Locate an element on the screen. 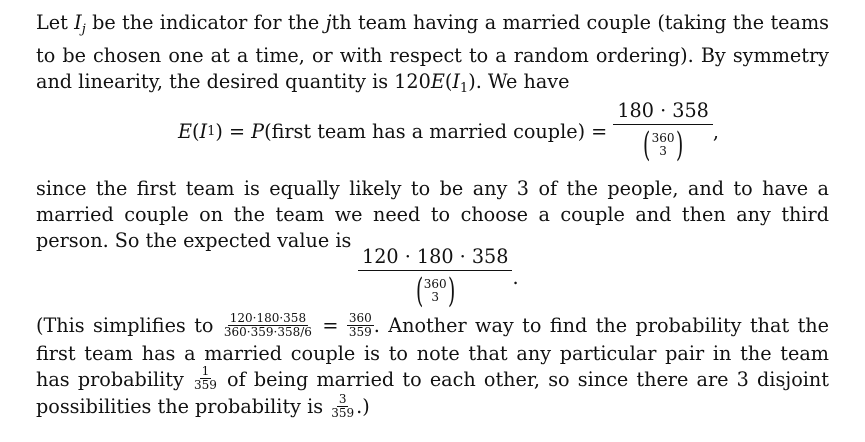 The height and width of the screenshot is (442, 865). math-symbol: ( is located at coordinates (196, 131).